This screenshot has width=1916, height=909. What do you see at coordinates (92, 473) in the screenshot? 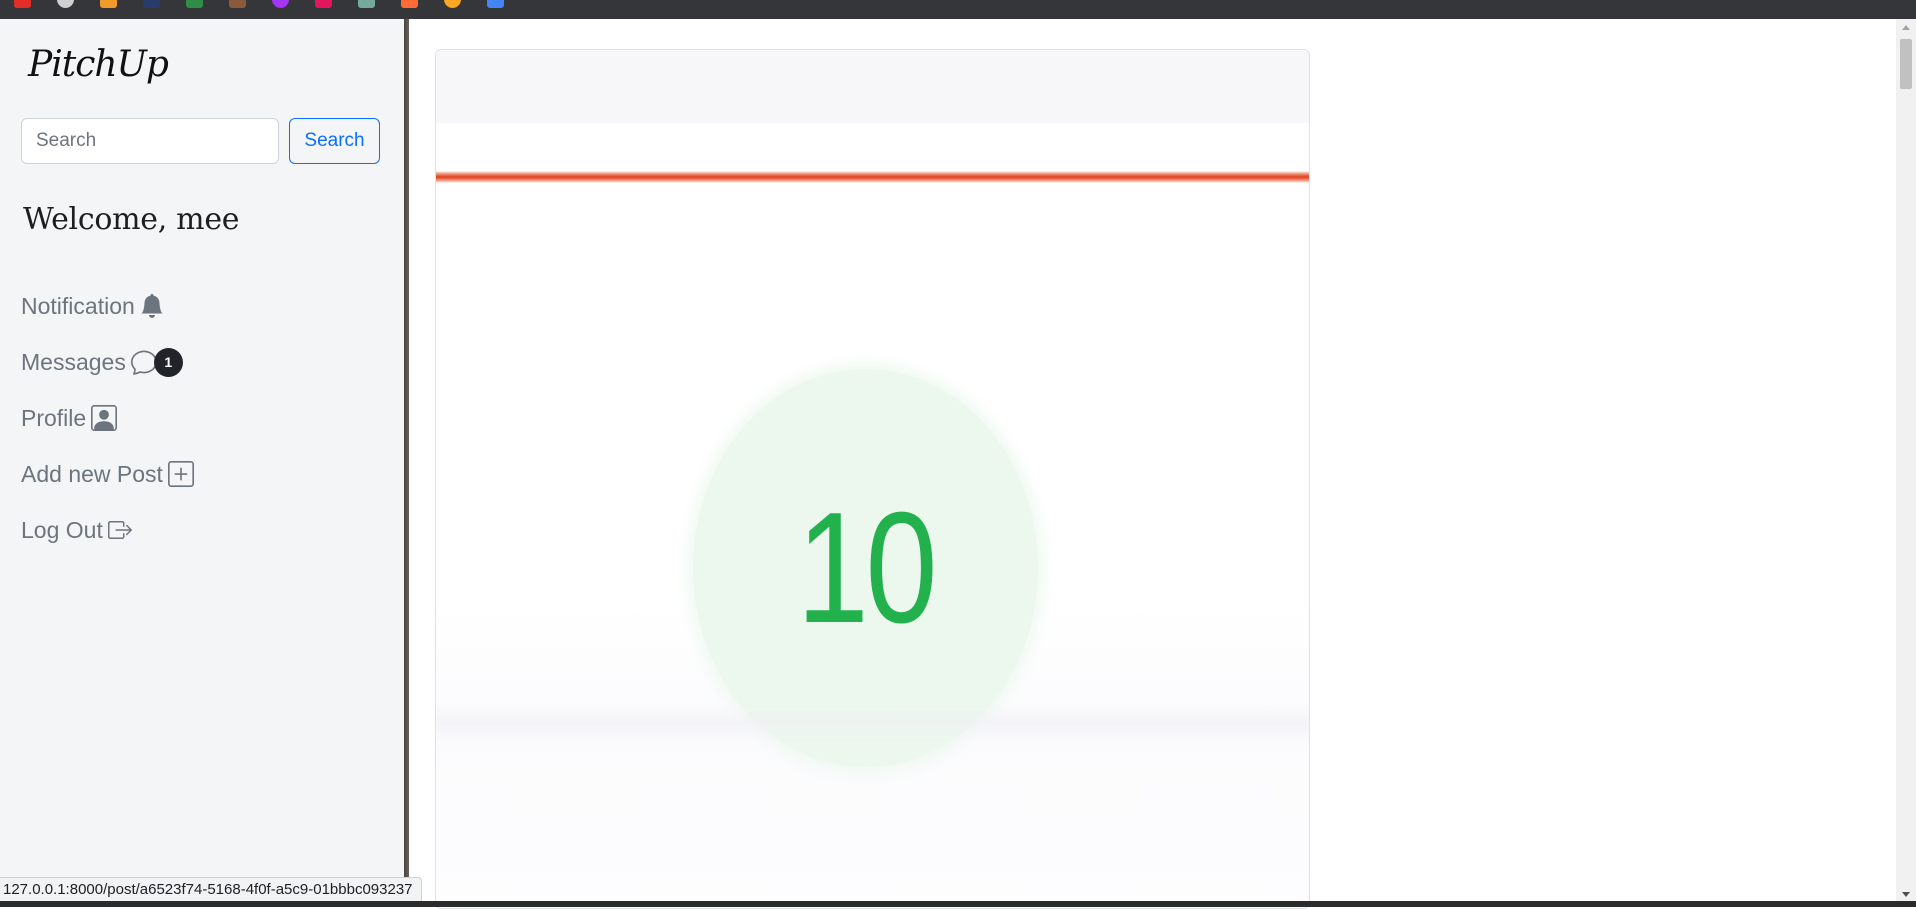
I see `nav-item-label: Add new Post` at bounding box center [92, 473].